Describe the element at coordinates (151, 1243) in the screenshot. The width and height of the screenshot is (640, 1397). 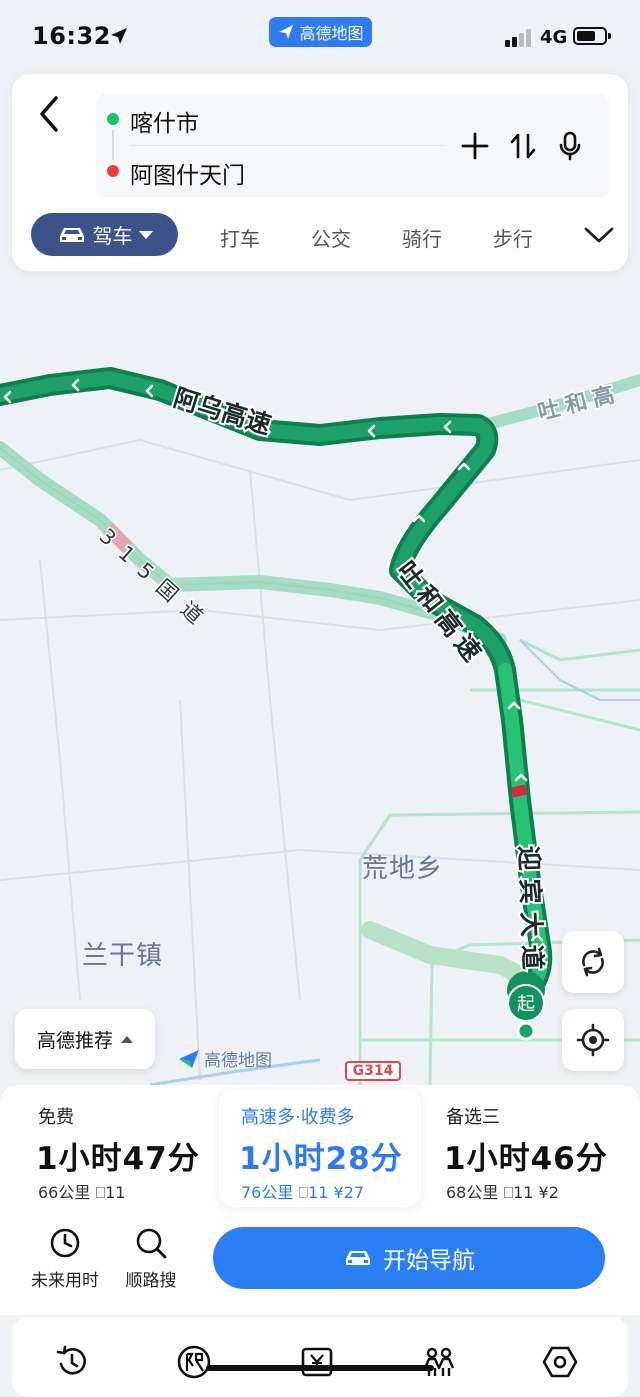
I see `search-icon` at that location.